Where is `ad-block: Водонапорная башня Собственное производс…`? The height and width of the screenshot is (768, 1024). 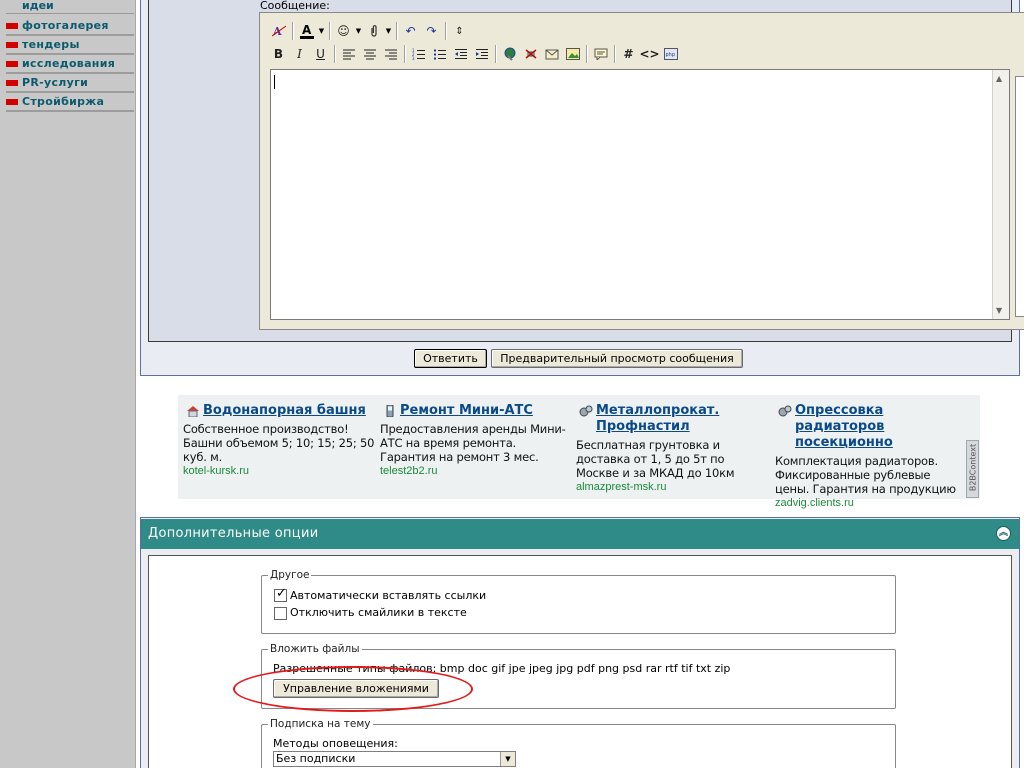 ad-block: Водонапорная башня Собственное производс… is located at coordinates (579, 452).